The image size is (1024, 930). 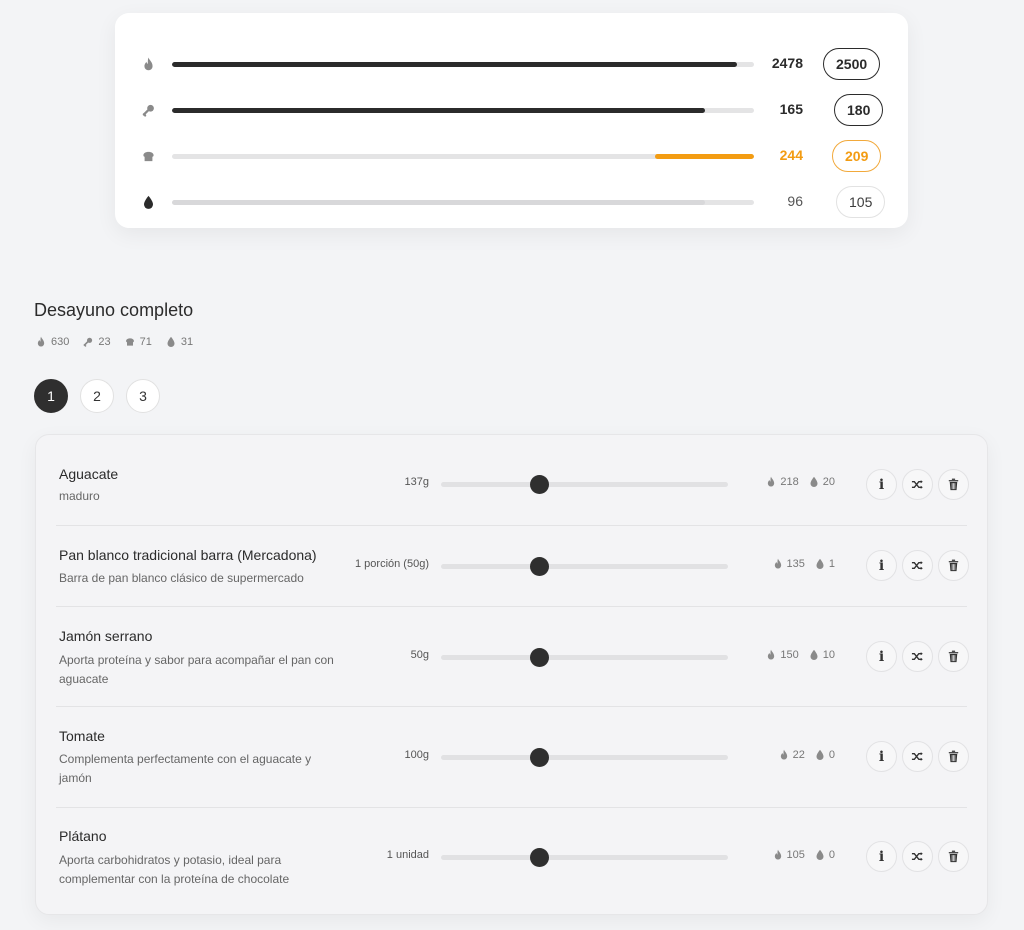 What do you see at coordinates (392, 564) in the screenshot?
I see `food-quantity: 1 porción (50g)` at bounding box center [392, 564].